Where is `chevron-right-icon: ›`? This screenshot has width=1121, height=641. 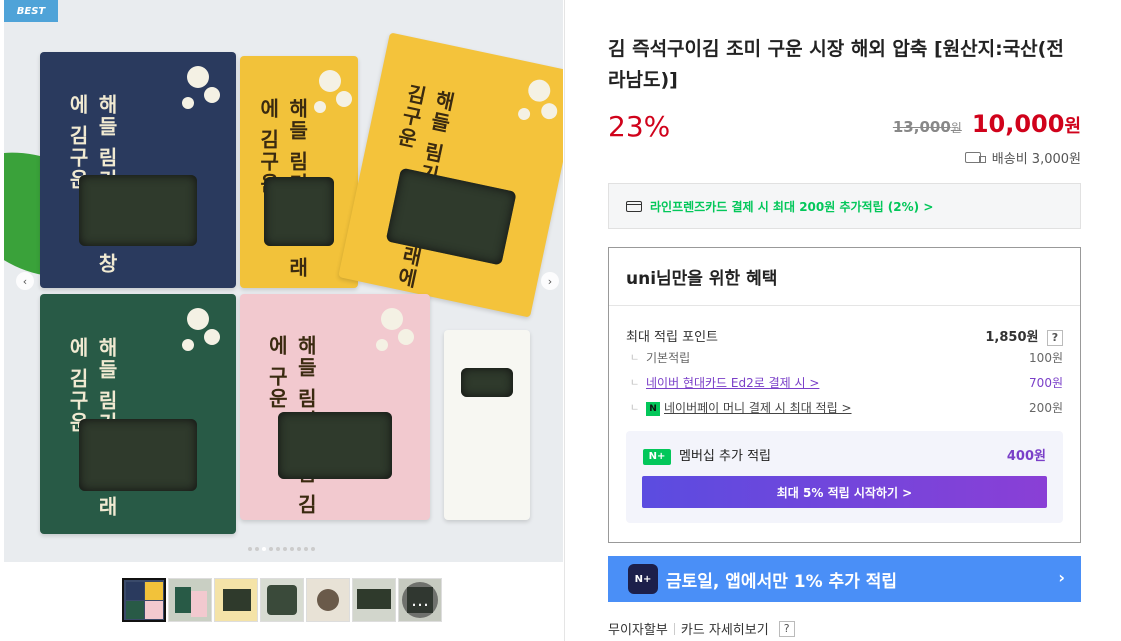 chevron-right-icon: › is located at coordinates (1061, 577).